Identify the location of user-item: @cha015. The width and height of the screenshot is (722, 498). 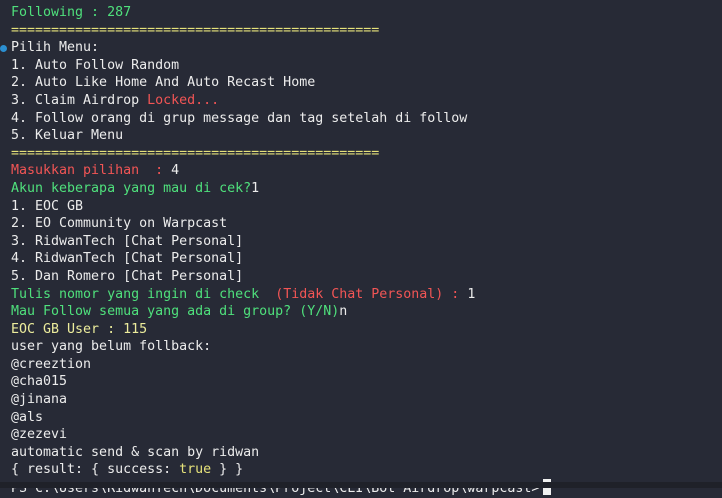
(39, 382).